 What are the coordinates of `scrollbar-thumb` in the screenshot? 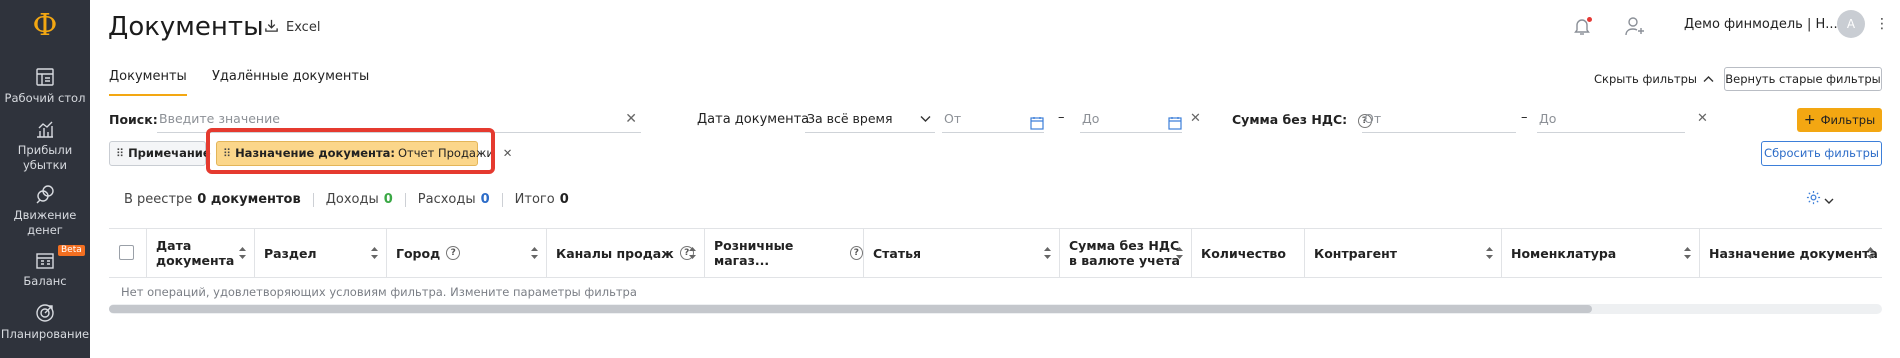 It's located at (850, 309).